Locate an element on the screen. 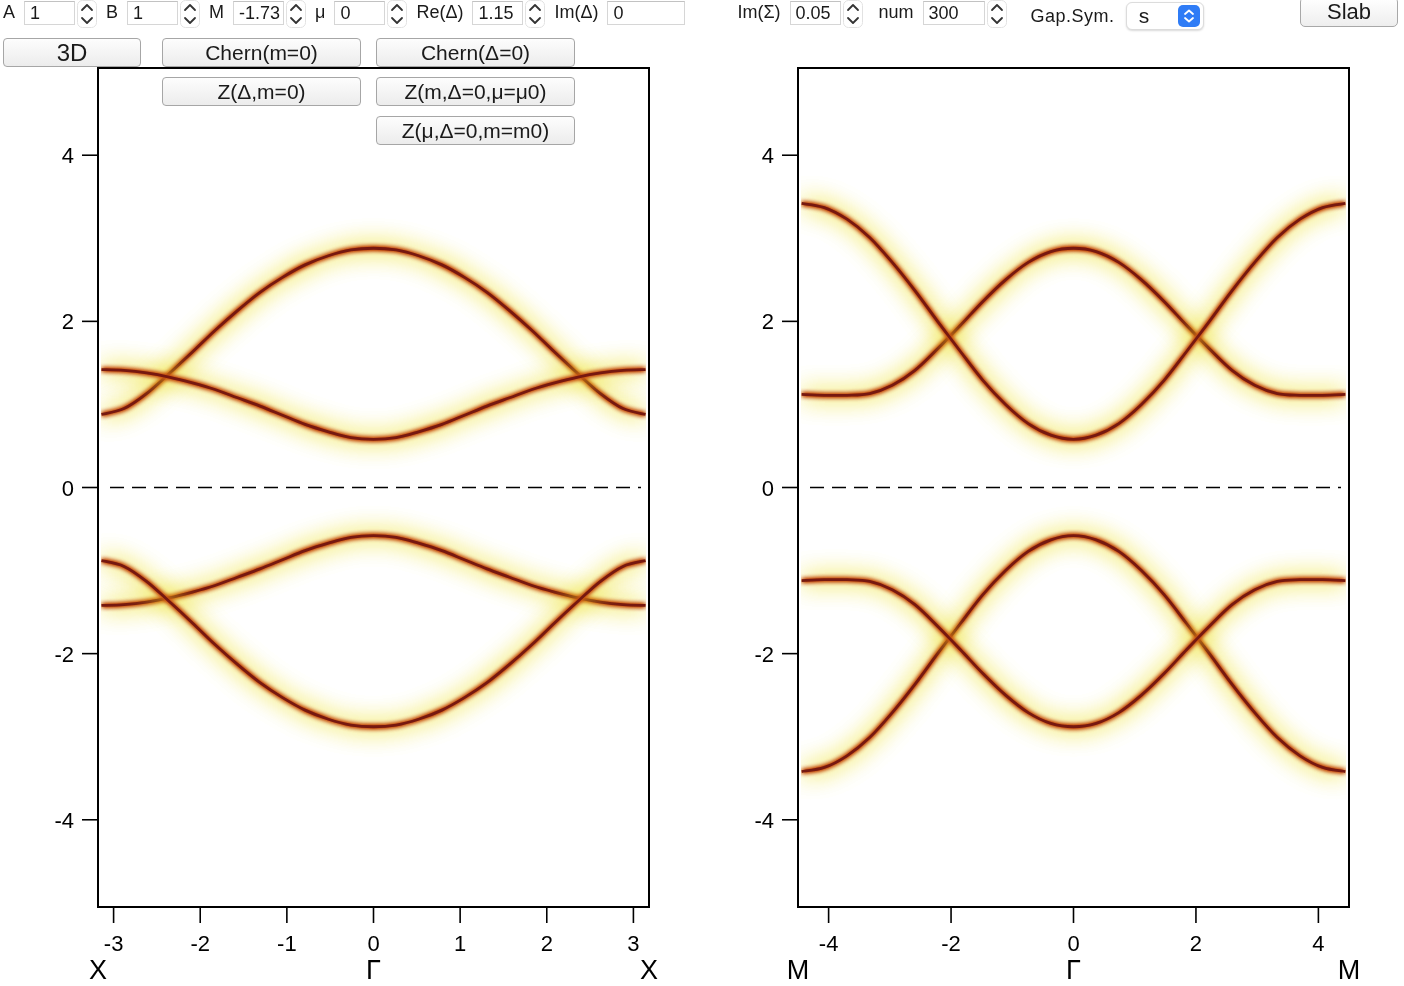 Image resolution: width=1404 pixels, height=986 pixels. parameter-label: Im(Δ) is located at coordinates (576, 12).